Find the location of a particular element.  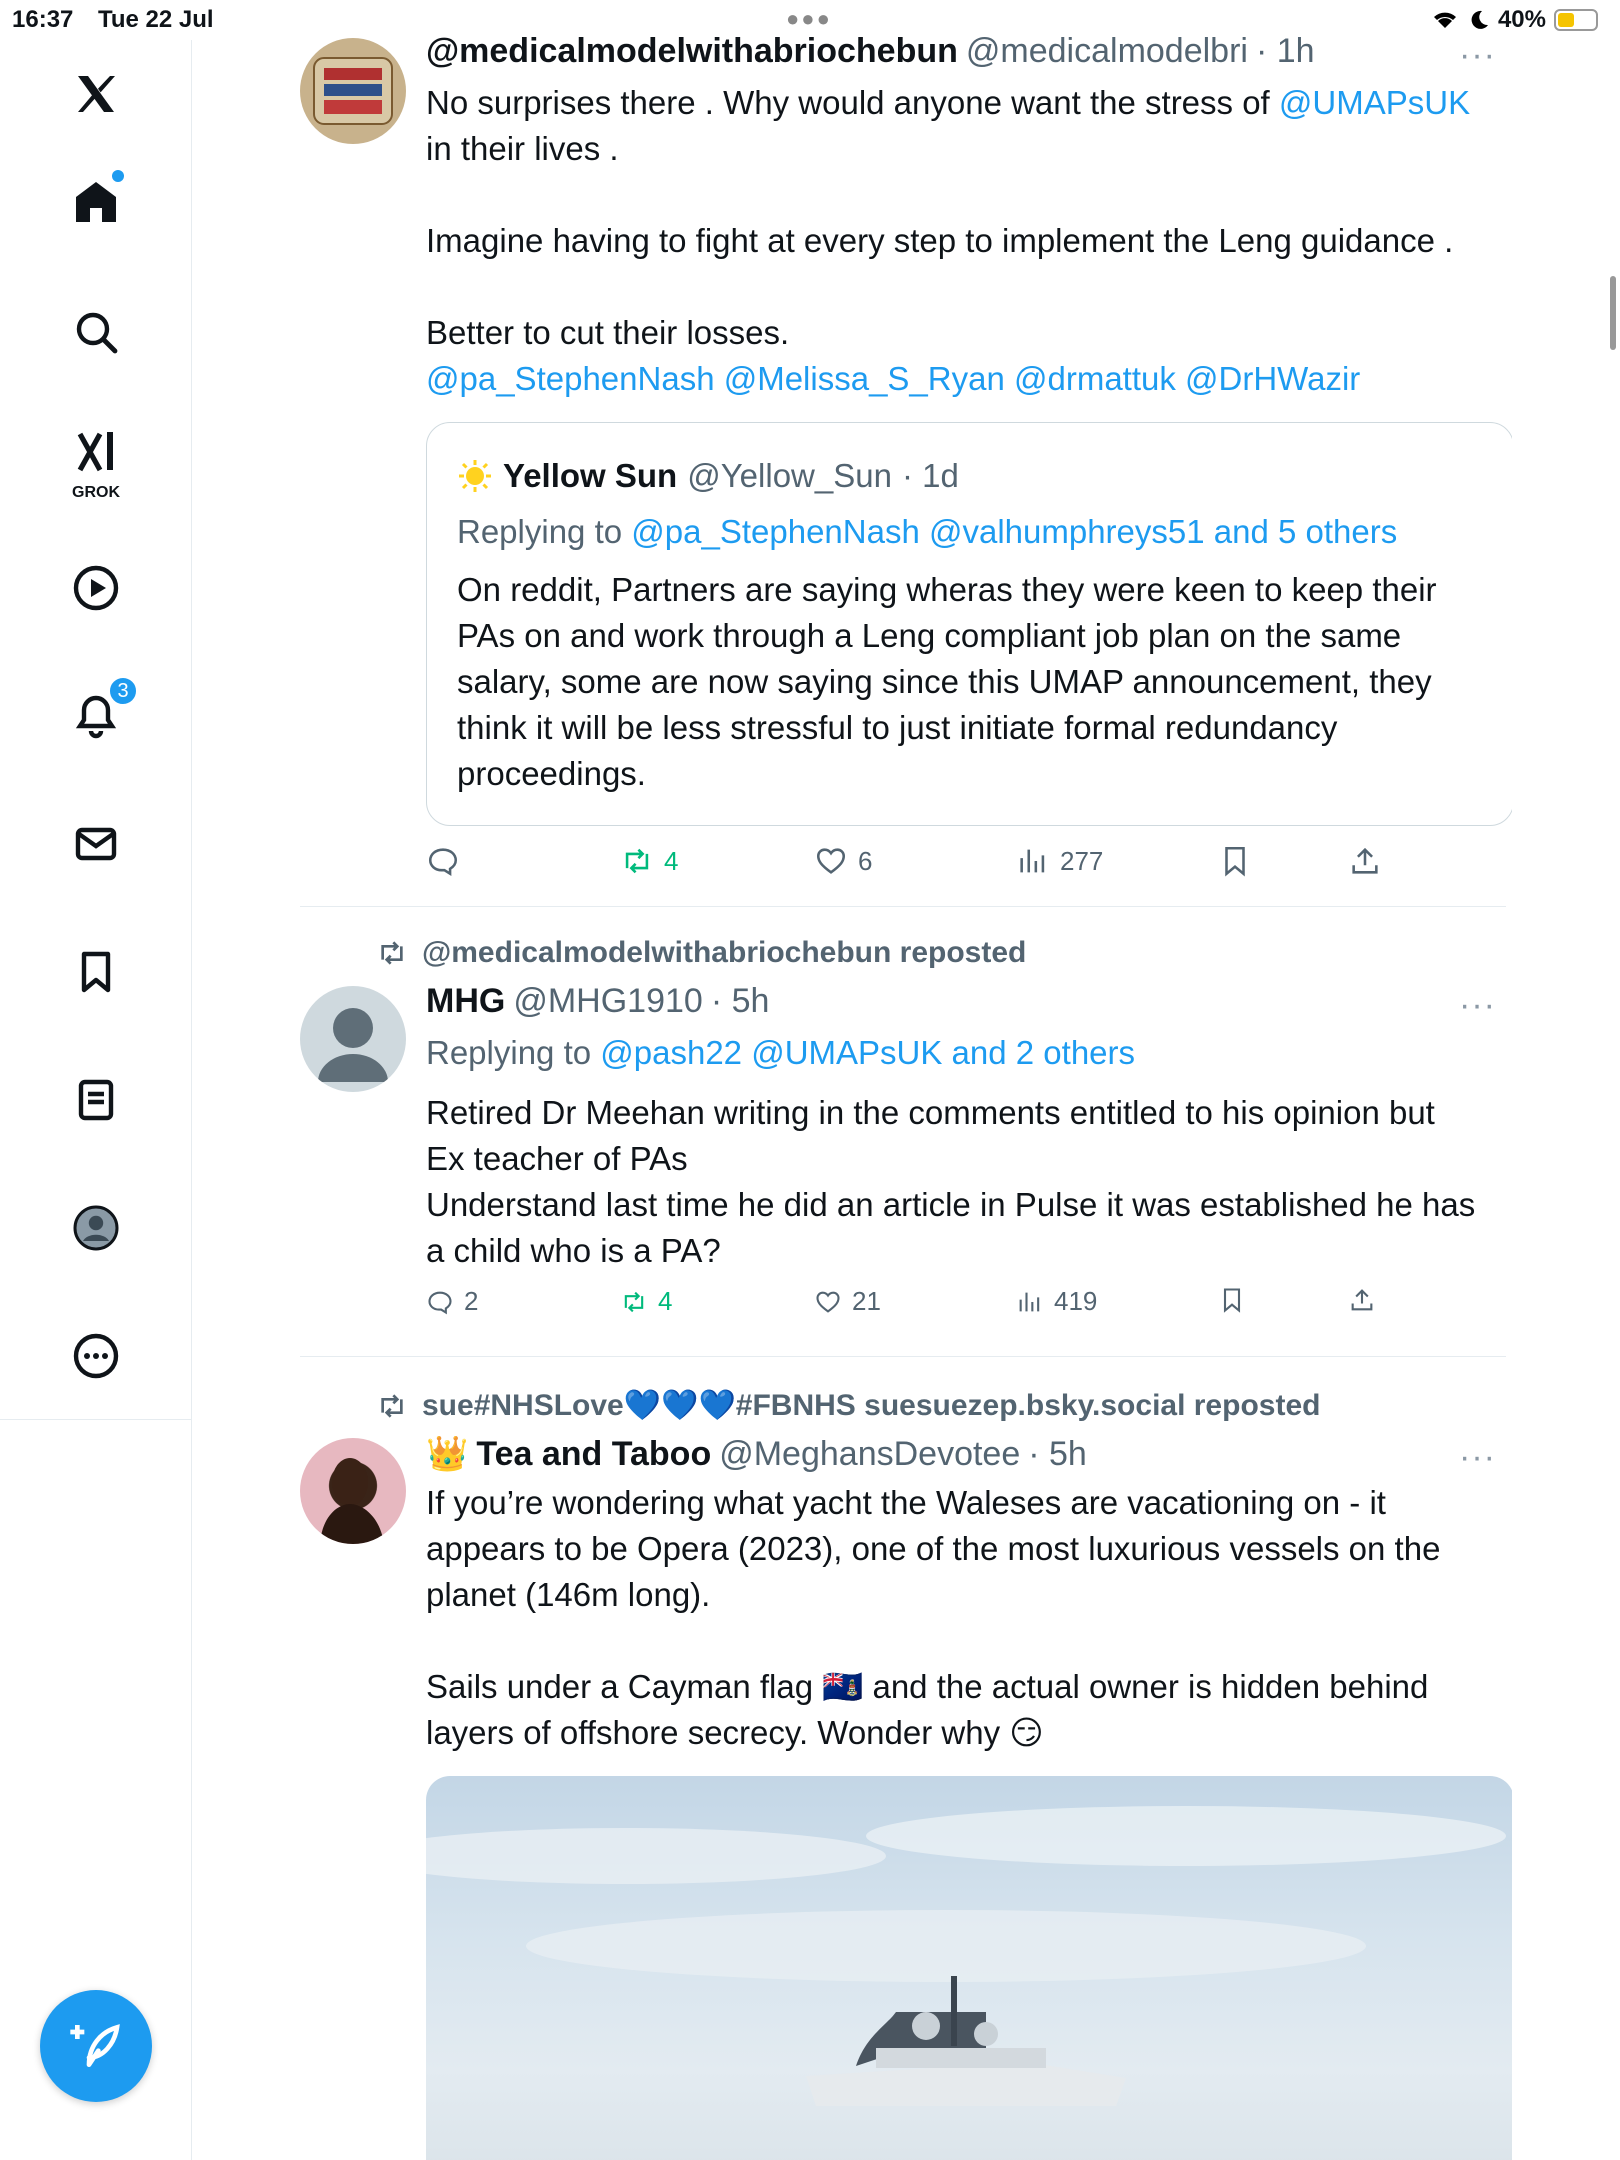

more-options-icon is located at coordinates (96, 1356).